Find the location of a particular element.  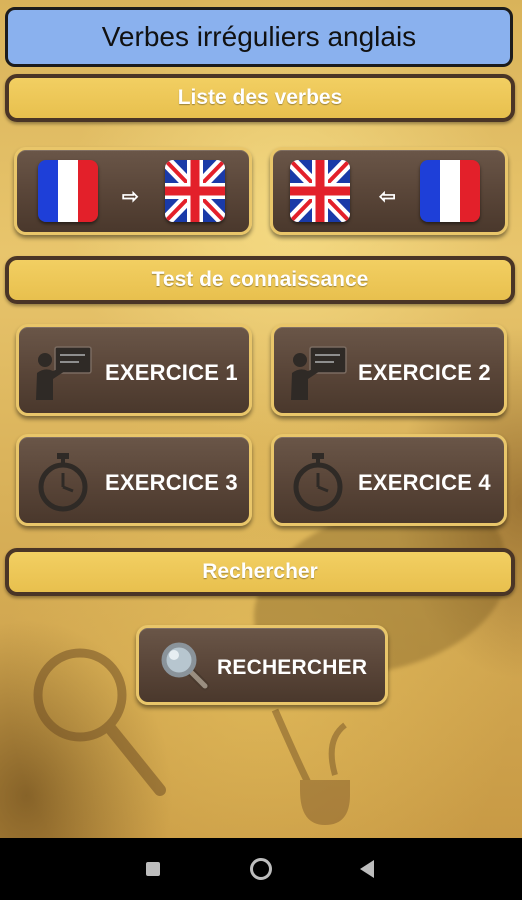

section-title-search: Rechercher is located at coordinates (260, 571).